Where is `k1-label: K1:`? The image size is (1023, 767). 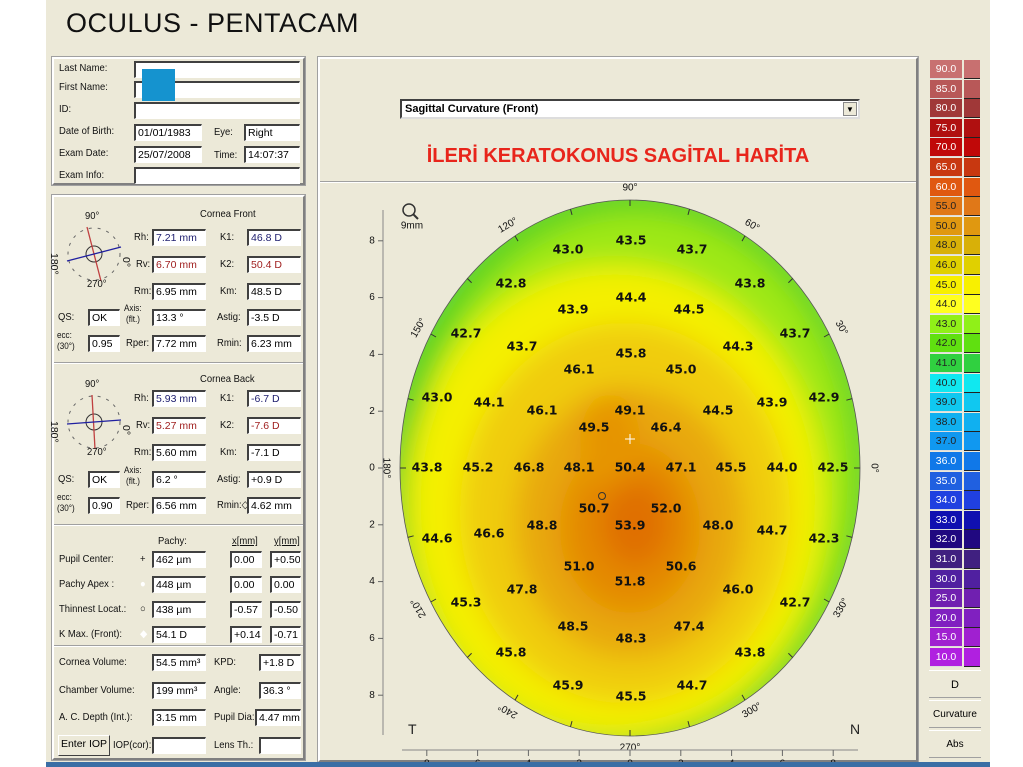
k1-label: K1: is located at coordinates (227, 237).